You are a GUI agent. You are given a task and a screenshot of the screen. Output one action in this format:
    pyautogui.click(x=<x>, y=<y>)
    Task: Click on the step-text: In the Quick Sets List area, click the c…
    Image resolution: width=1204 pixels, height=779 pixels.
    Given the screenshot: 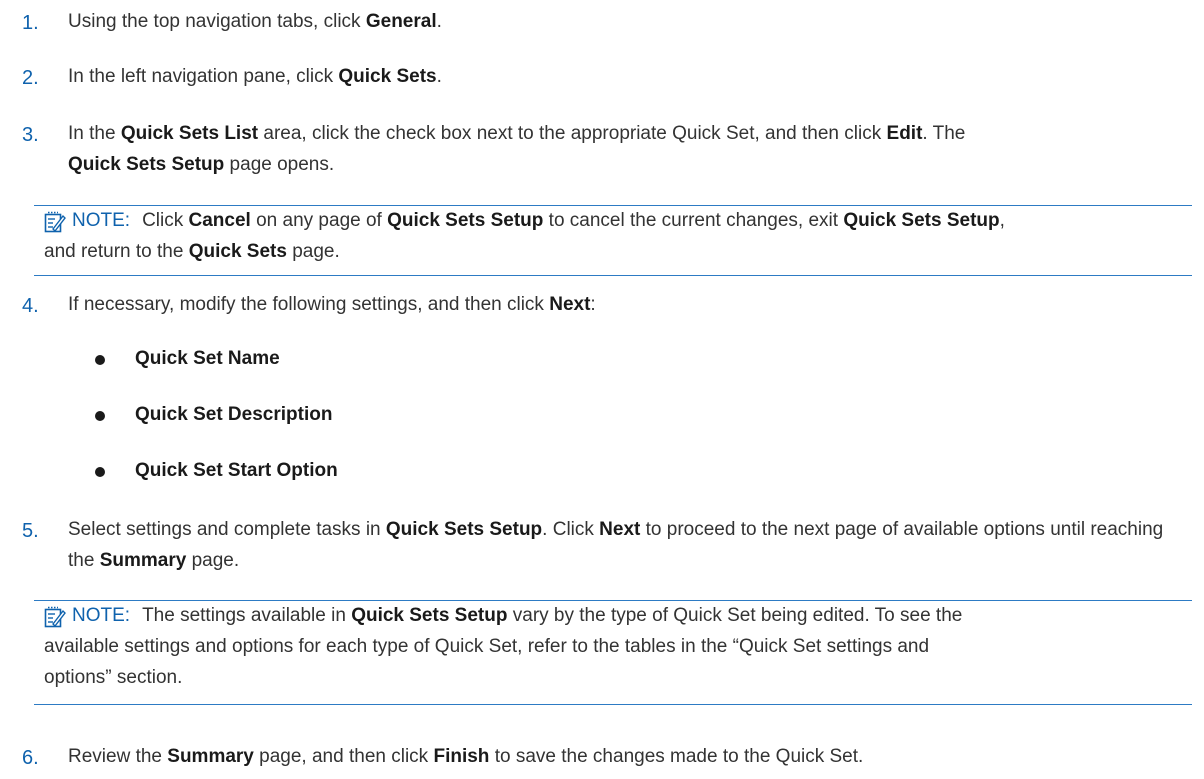 What is the action you would take?
    pyautogui.click(x=517, y=149)
    